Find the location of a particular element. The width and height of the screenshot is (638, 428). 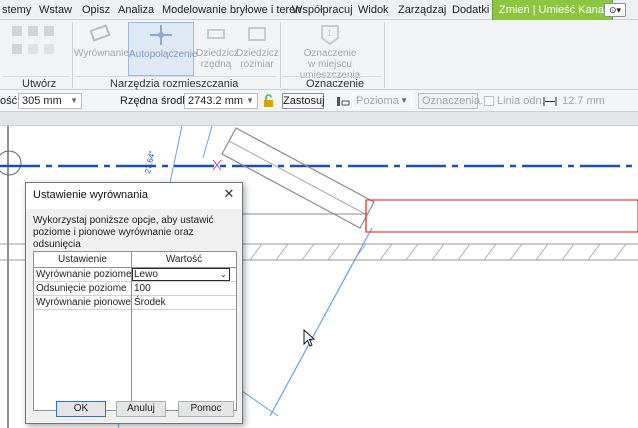

chevron-down-icon: ⌄ is located at coordinates (223, 274).